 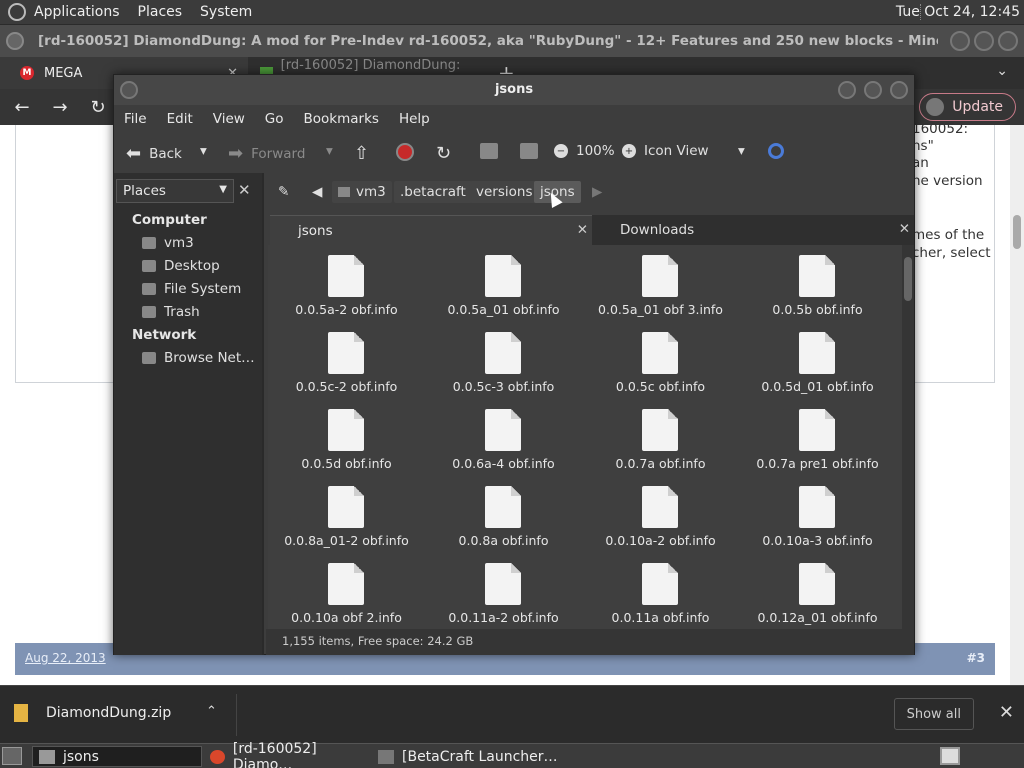 I want to click on file-item: 0.0.5c obf.info, so click(x=660, y=360).